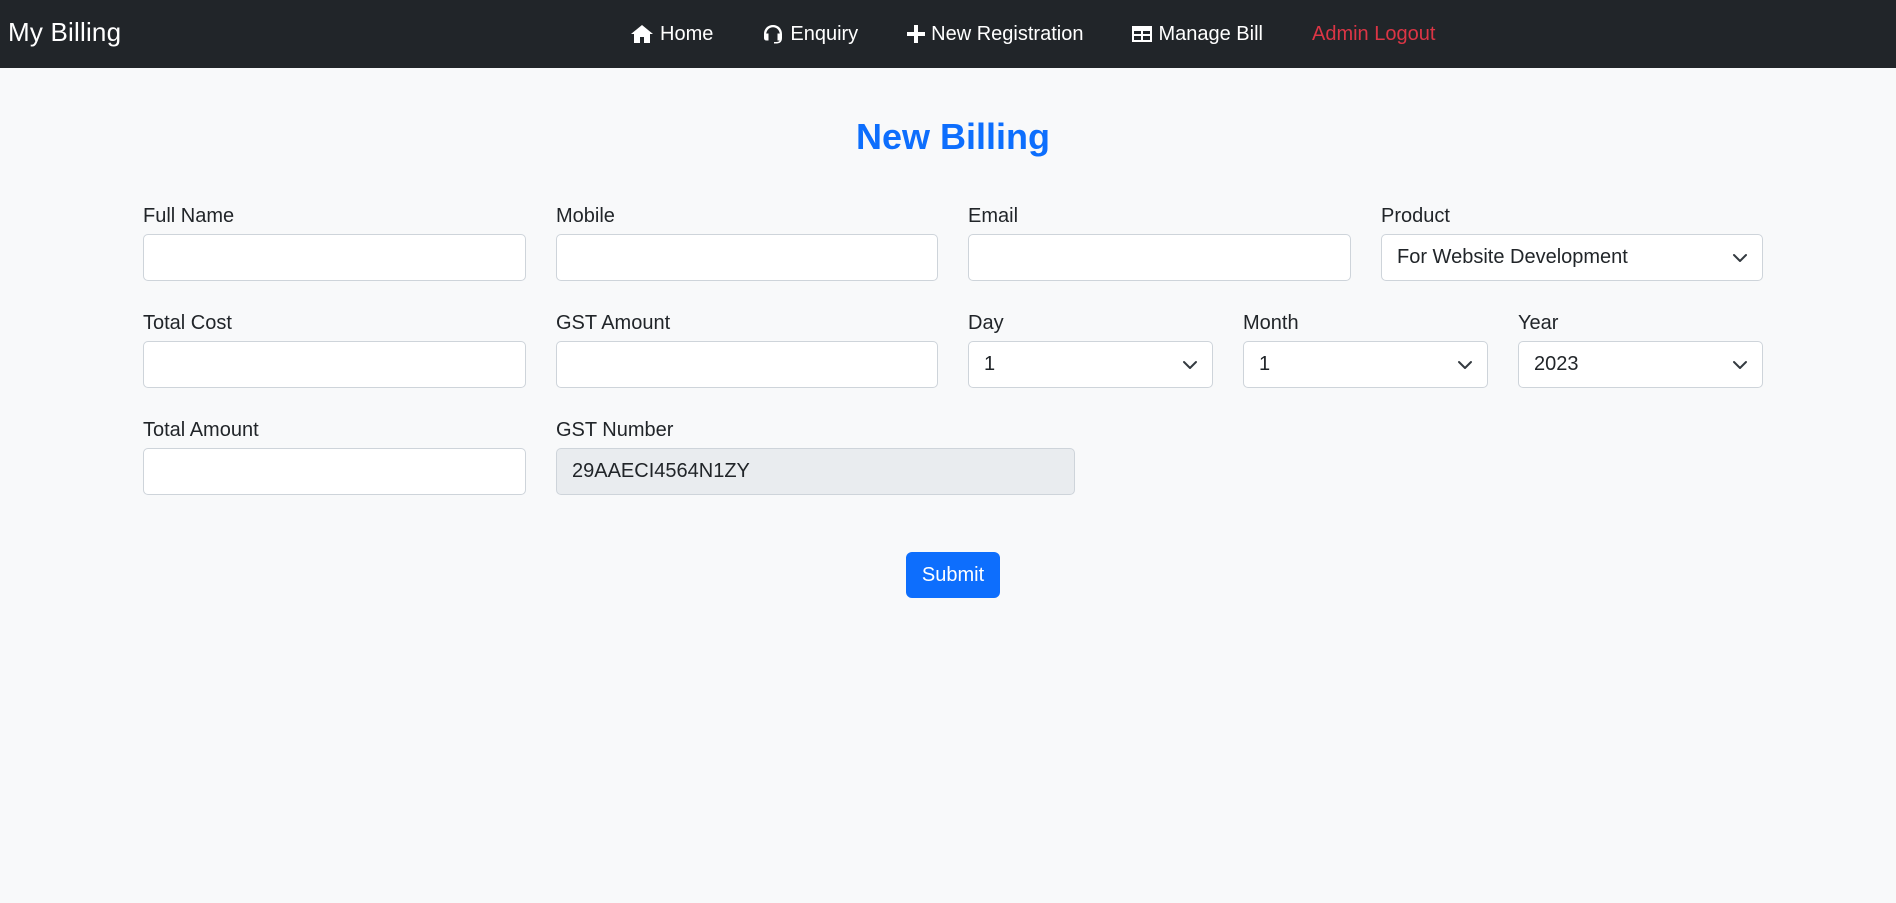 This screenshot has height=903, width=1896. I want to click on gst-amount-label: GST Amount, so click(613, 323).